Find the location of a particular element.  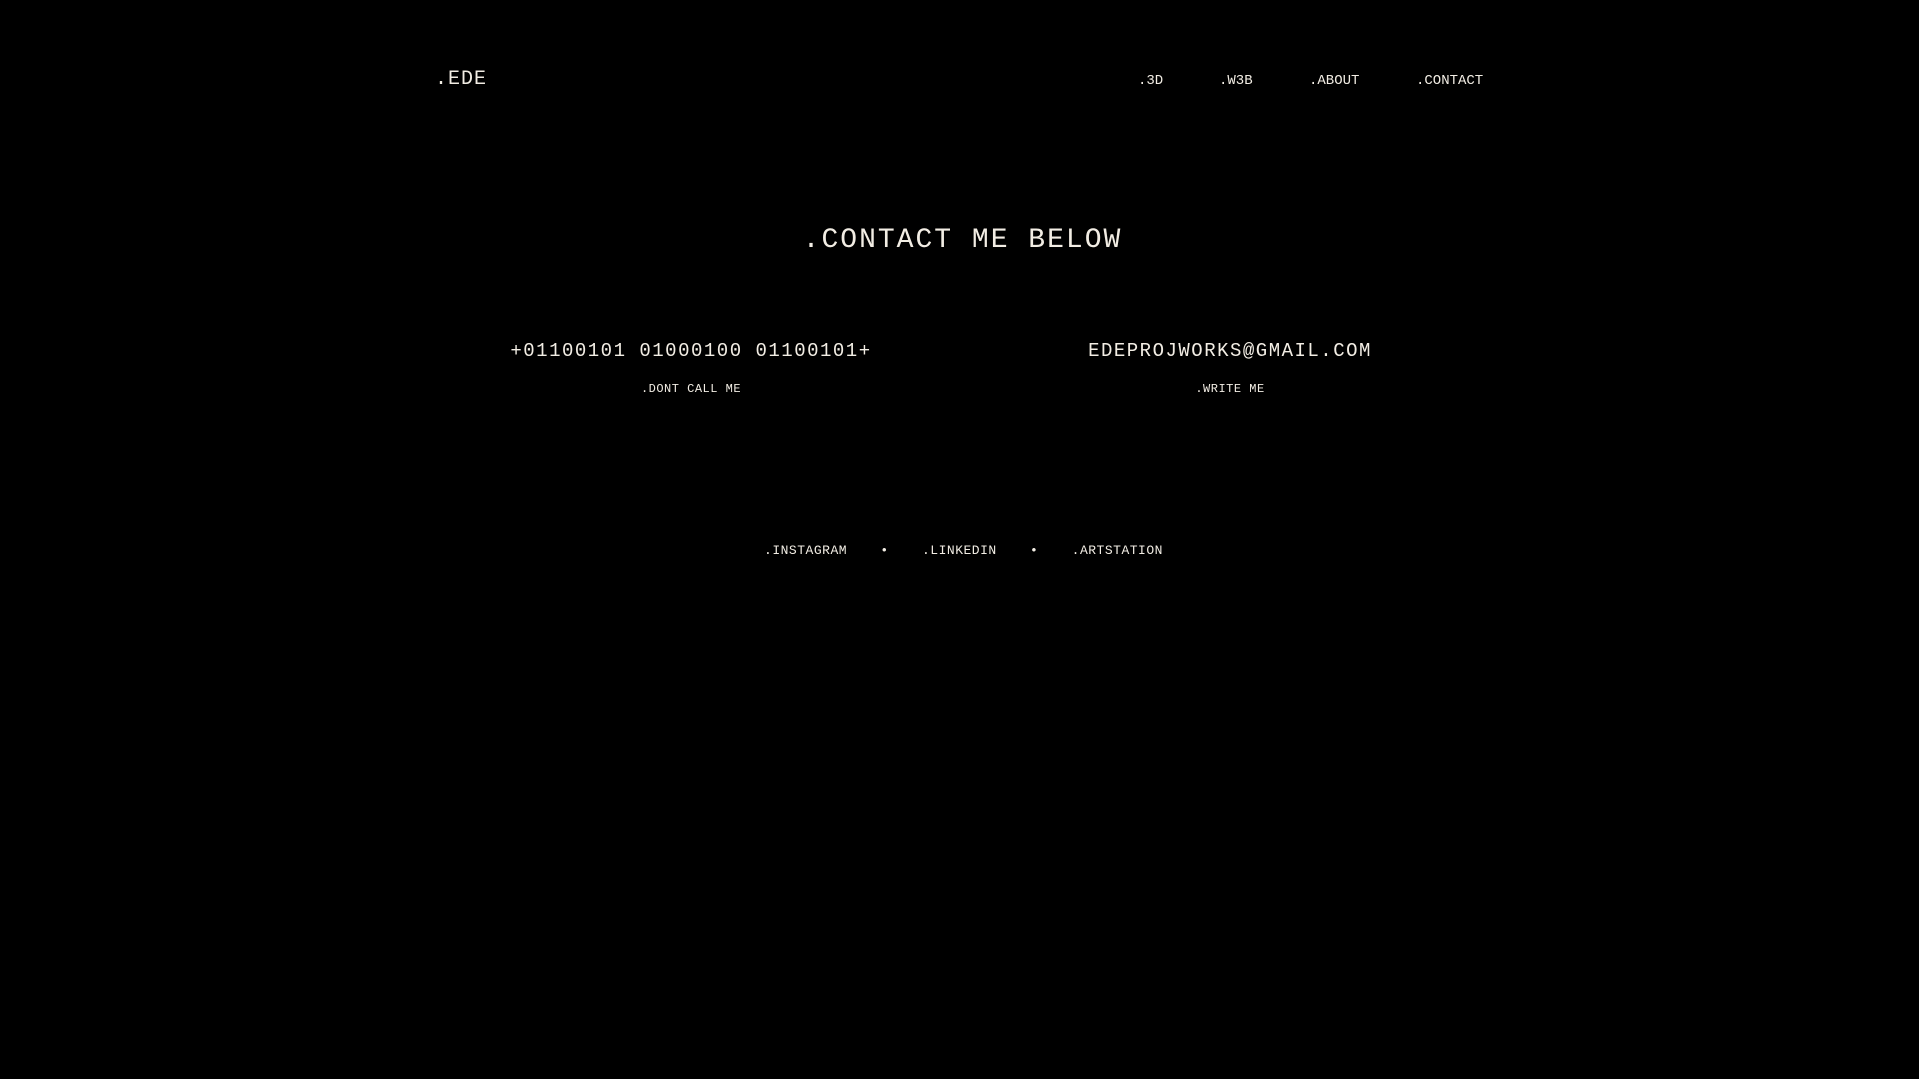

page-title: .CONTACT ME BELOW is located at coordinates (962, 240).